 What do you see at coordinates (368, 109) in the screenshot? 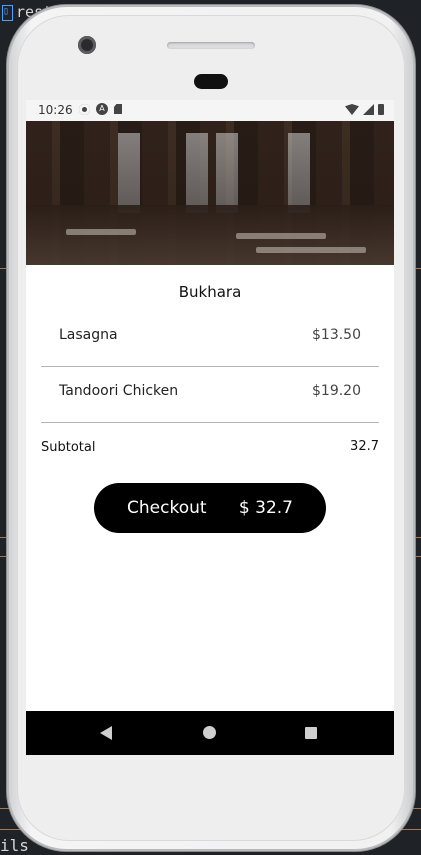
I see `signal-icon` at bounding box center [368, 109].